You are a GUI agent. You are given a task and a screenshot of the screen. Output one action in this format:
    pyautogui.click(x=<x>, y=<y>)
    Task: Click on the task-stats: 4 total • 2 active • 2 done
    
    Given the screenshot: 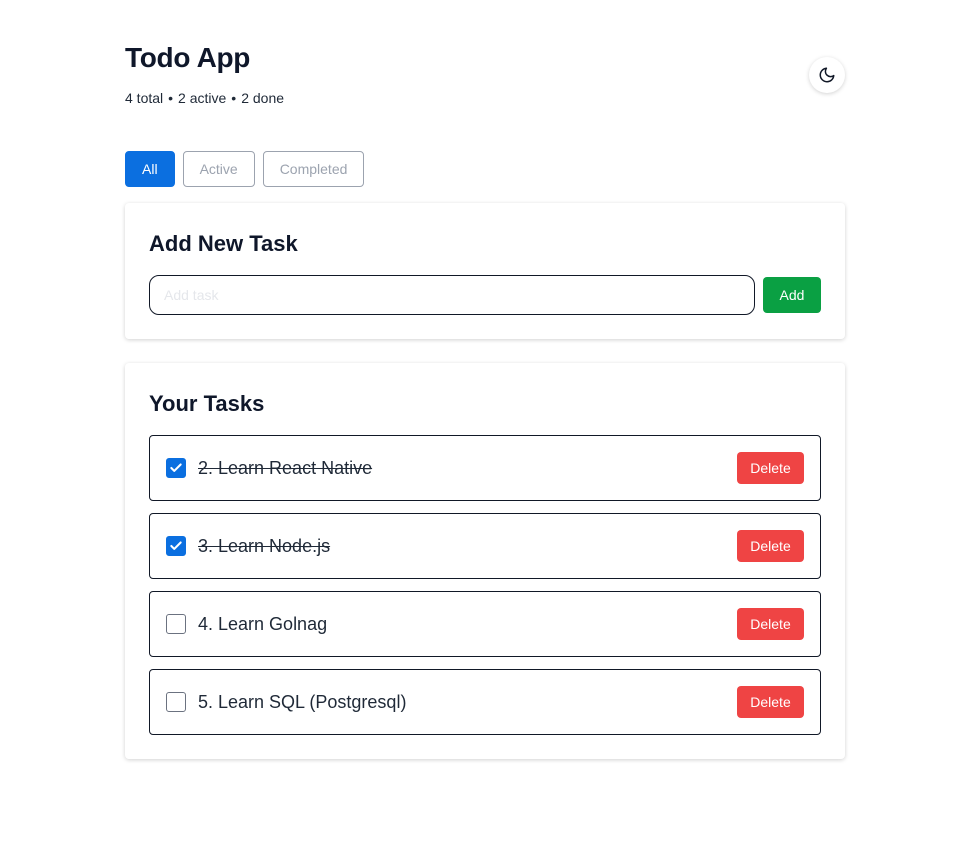 What is the action you would take?
    pyautogui.click(x=485, y=98)
    